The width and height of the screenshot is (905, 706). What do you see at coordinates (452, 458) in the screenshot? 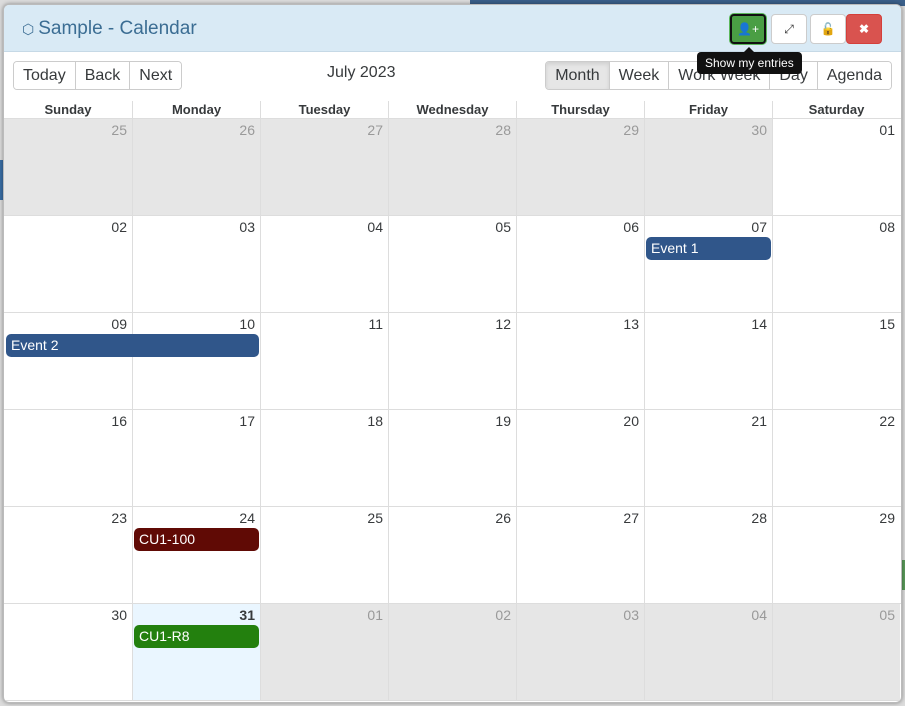
I see `day-cell: 19` at bounding box center [452, 458].